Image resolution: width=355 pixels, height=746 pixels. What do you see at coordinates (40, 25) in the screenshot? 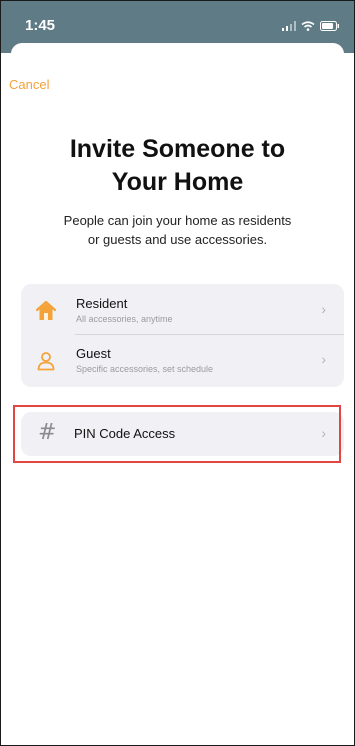
I see `status-time: 1:45` at bounding box center [40, 25].